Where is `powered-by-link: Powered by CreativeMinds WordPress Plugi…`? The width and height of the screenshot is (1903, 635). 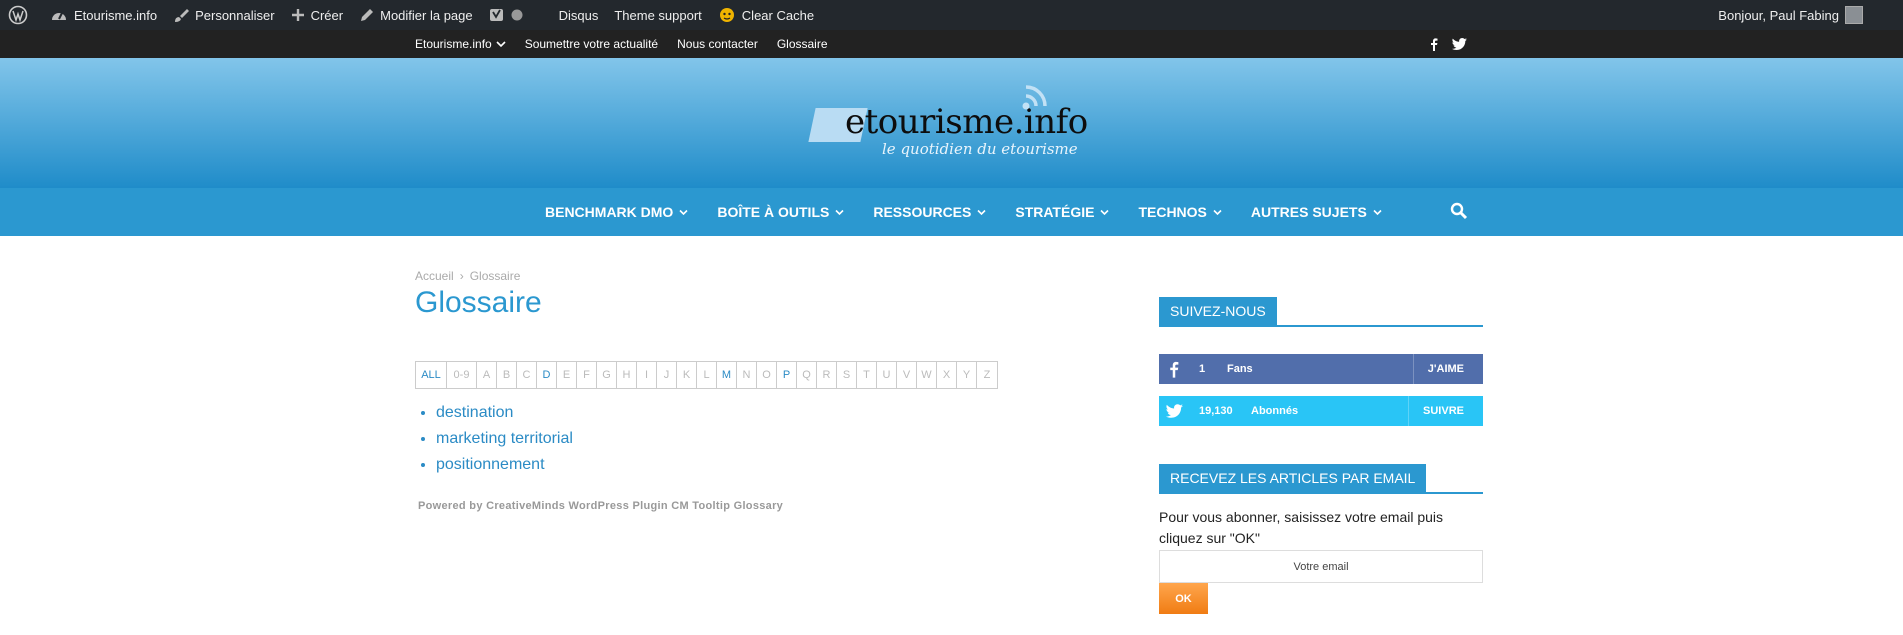
powered-by-link: Powered by CreativeMinds WordPress Plugi… is located at coordinates (600, 506).